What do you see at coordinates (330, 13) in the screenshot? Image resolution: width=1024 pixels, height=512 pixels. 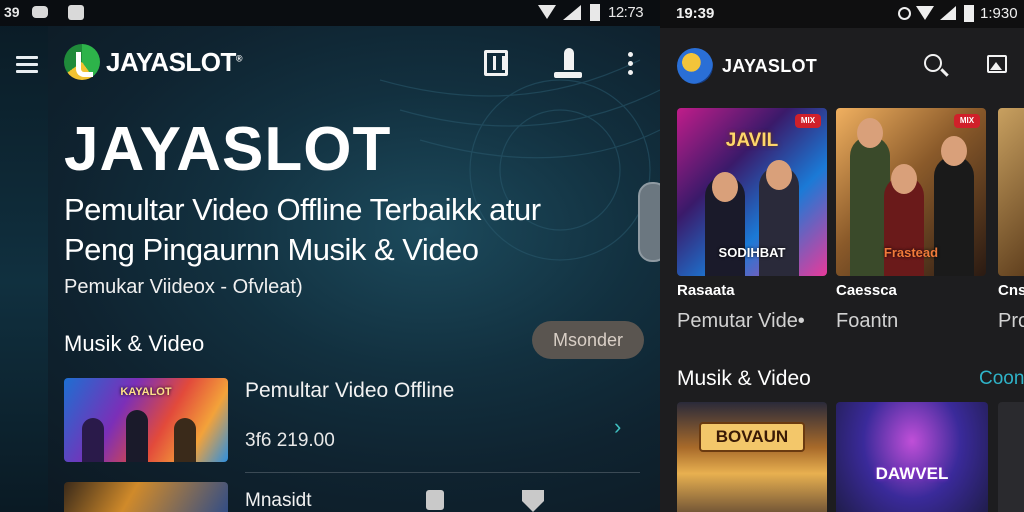 I see `status-bar: 39 12:73` at bounding box center [330, 13].